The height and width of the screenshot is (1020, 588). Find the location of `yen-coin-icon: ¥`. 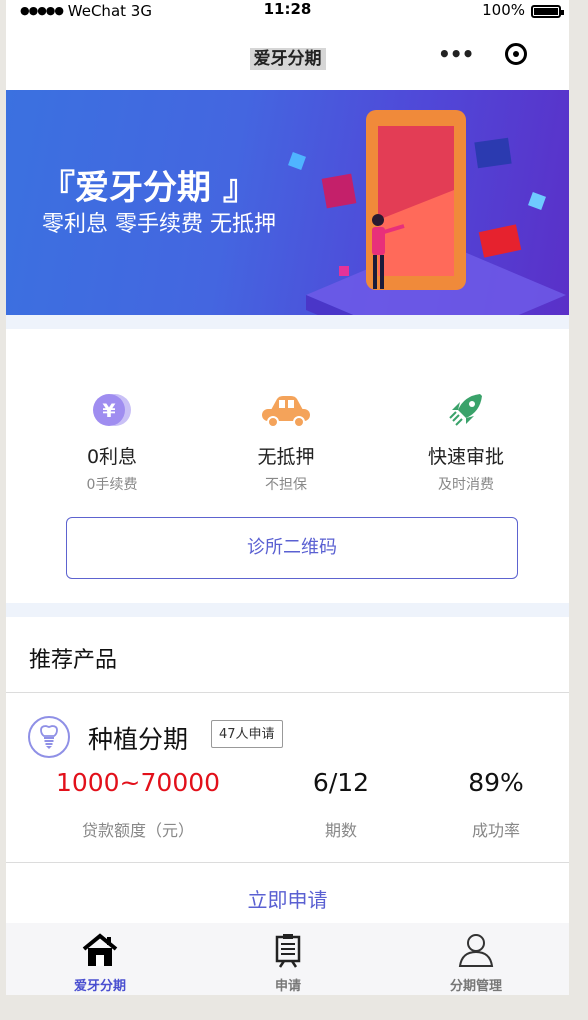

yen-coin-icon: ¥ is located at coordinates (112, 410).